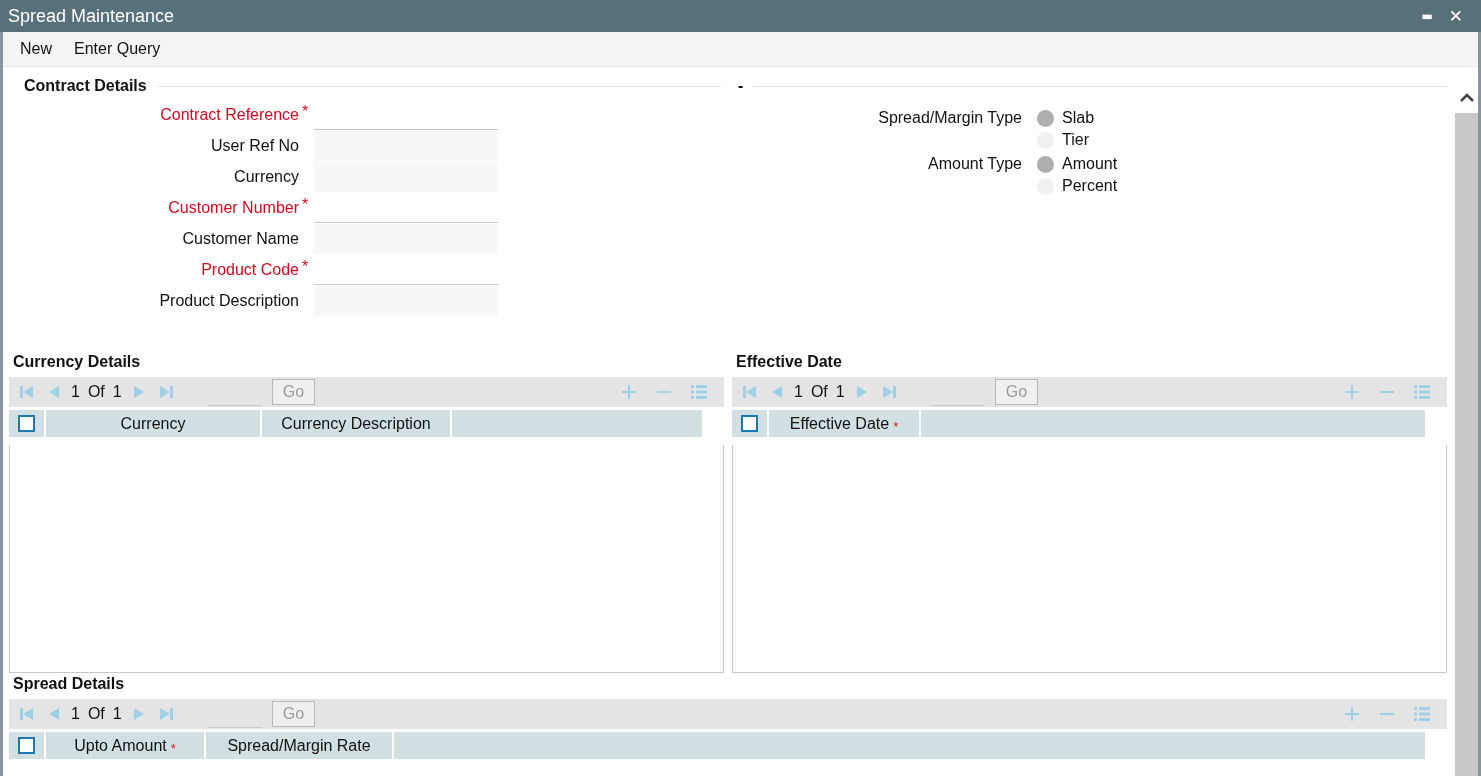 Image resolution: width=1481 pixels, height=776 pixels. What do you see at coordinates (1090, 186) in the screenshot?
I see `radio-label: Percent` at bounding box center [1090, 186].